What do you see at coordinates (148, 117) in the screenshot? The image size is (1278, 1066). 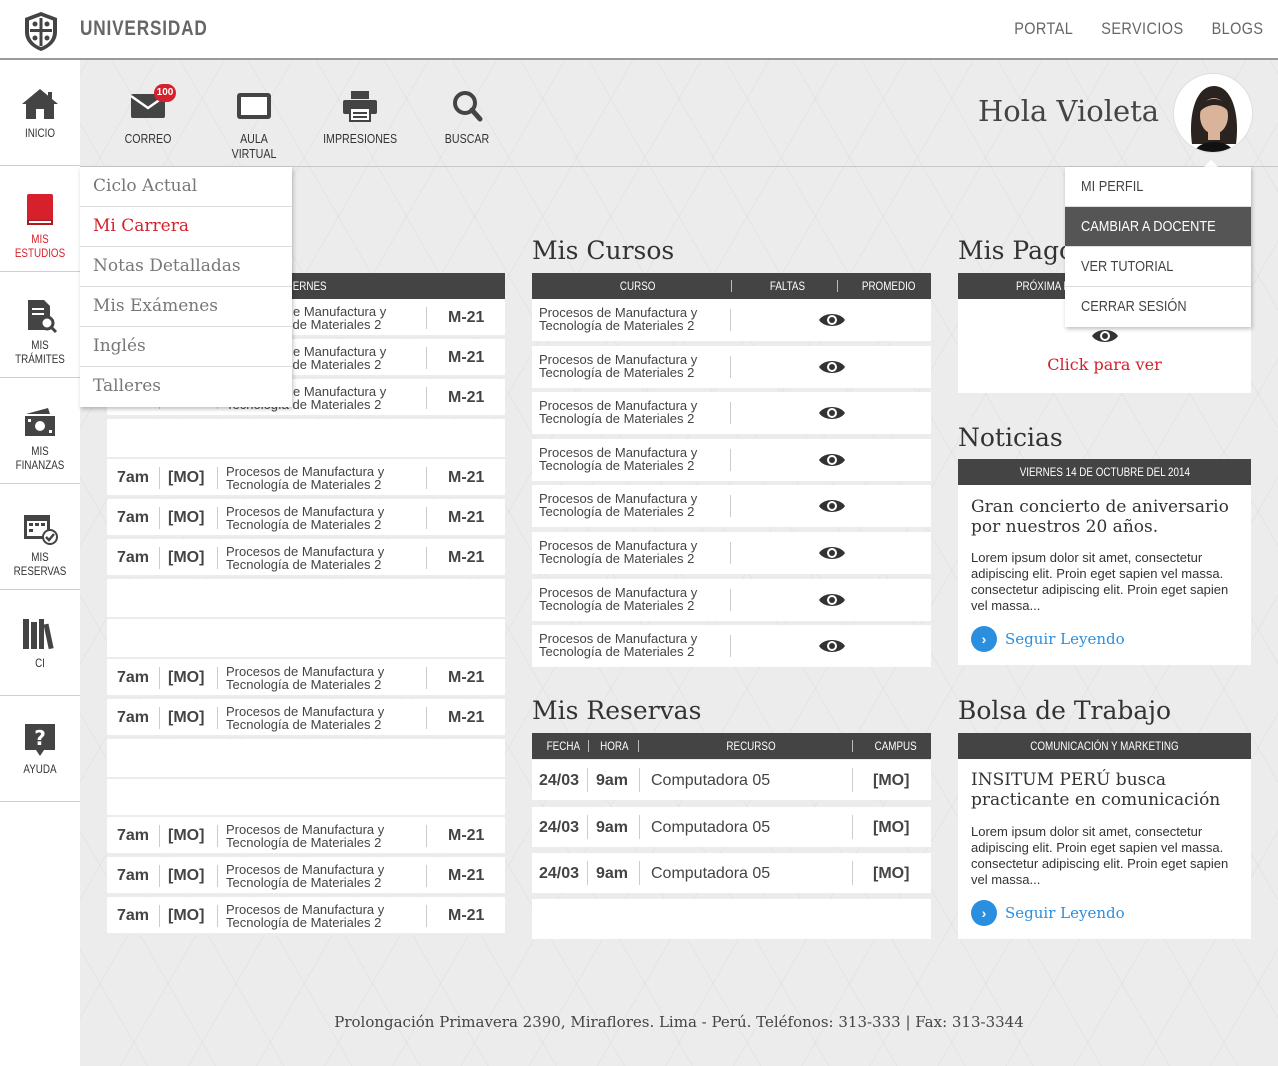 I see `toolbar-correo: CORREO` at bounding box center [148, 117].